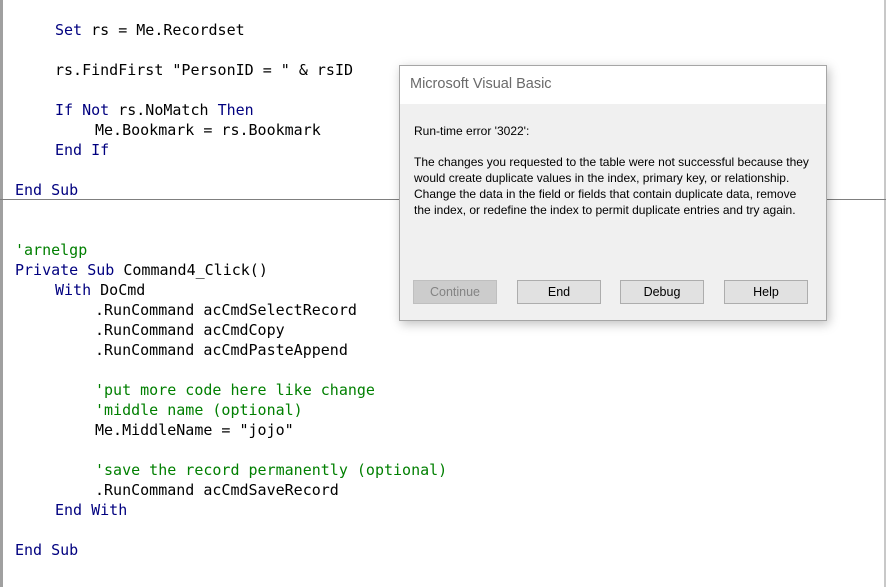  What do you see at coordinates (65, 270) in the screenshot?
I see `keyword: Private Sub` at bounding box center [65, 270].